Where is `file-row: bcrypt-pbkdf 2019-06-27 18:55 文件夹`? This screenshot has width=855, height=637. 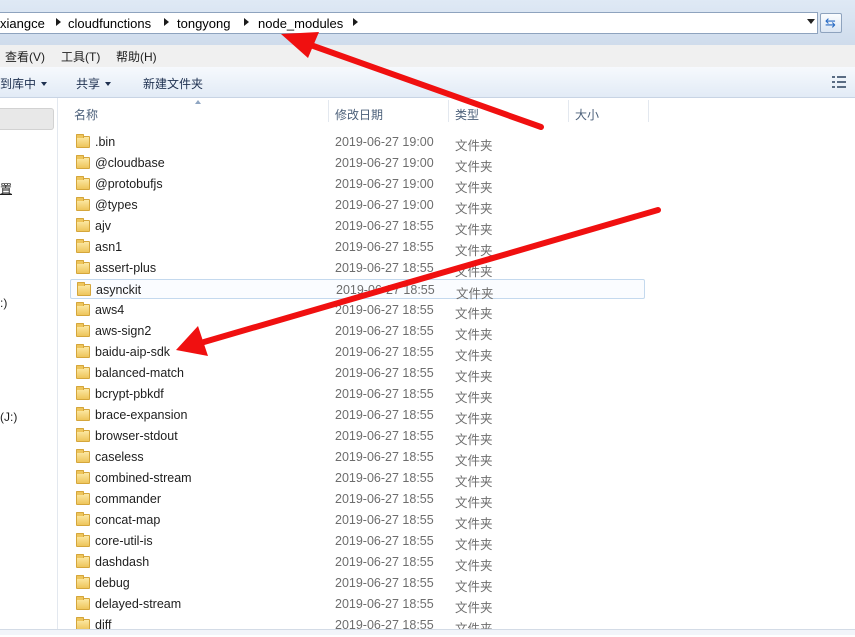
file-row: bcrypt-pbkdf 2019-06-27 18:55 文件夹 is located at coordinates (357, 394).